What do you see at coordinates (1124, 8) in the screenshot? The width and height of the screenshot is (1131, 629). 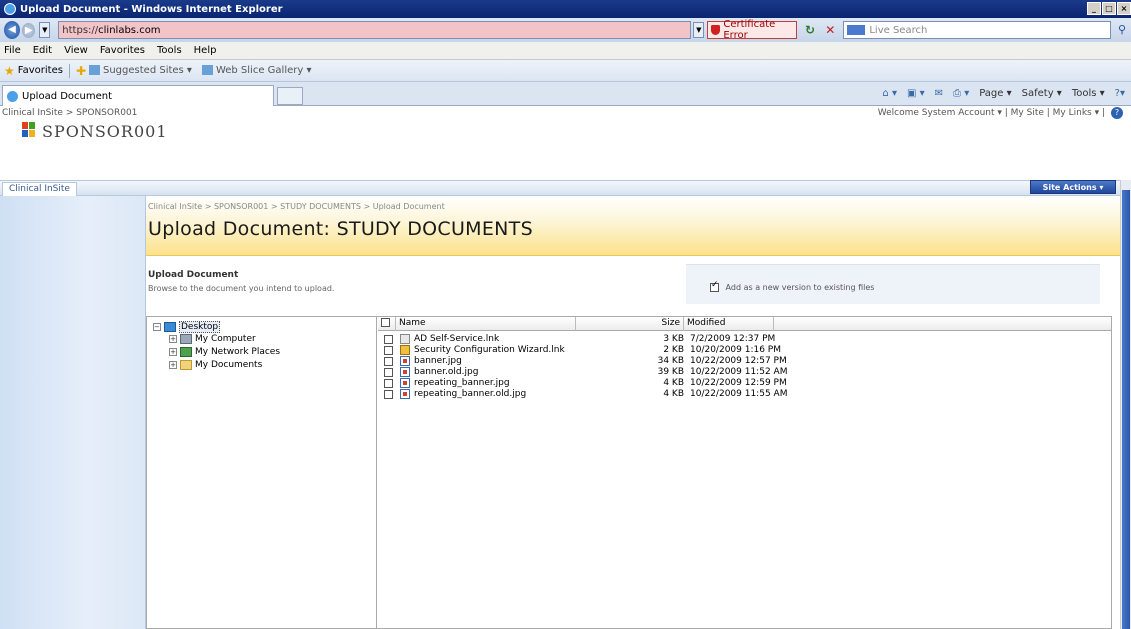 I see `close-button: ×` at bounding box center [1124, 8].